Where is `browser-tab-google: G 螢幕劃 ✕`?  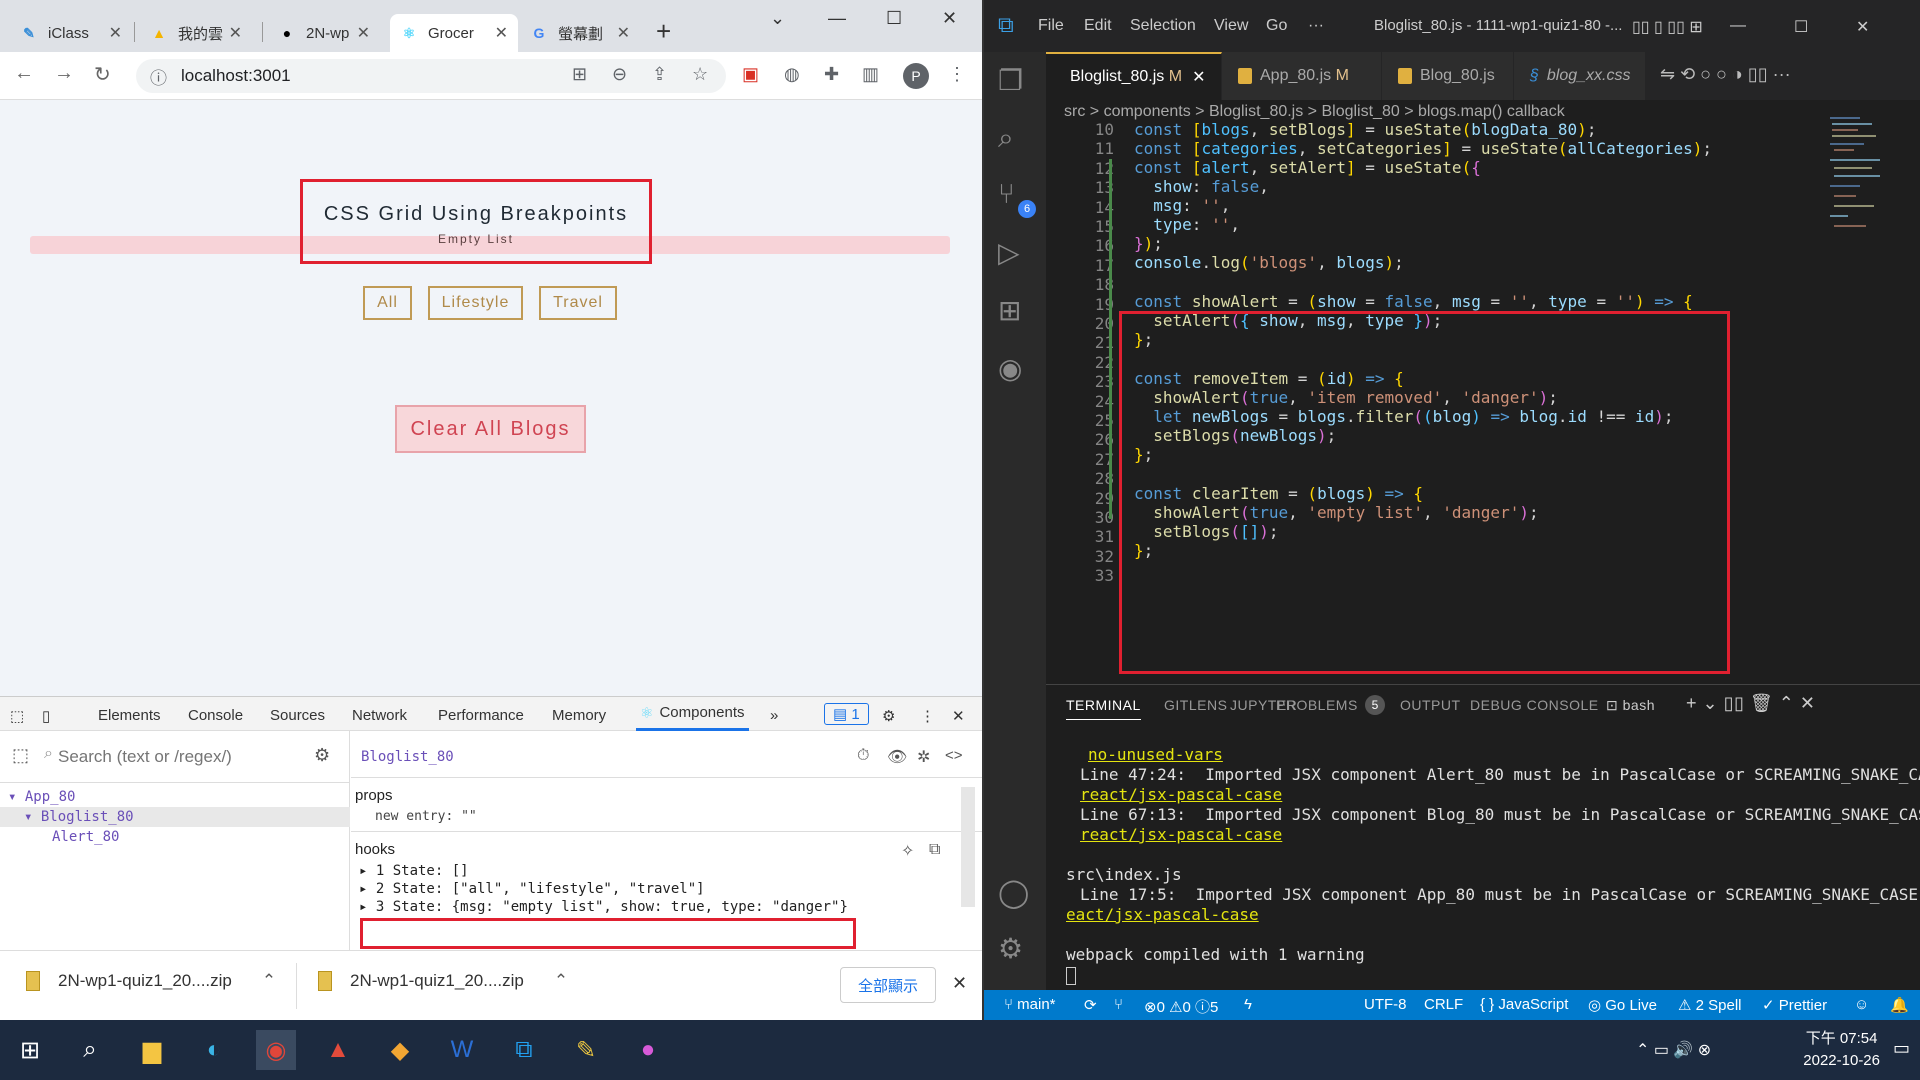 browser-tab-google: G 螢幕劃 ✕ is located at coordinates (580, 33).